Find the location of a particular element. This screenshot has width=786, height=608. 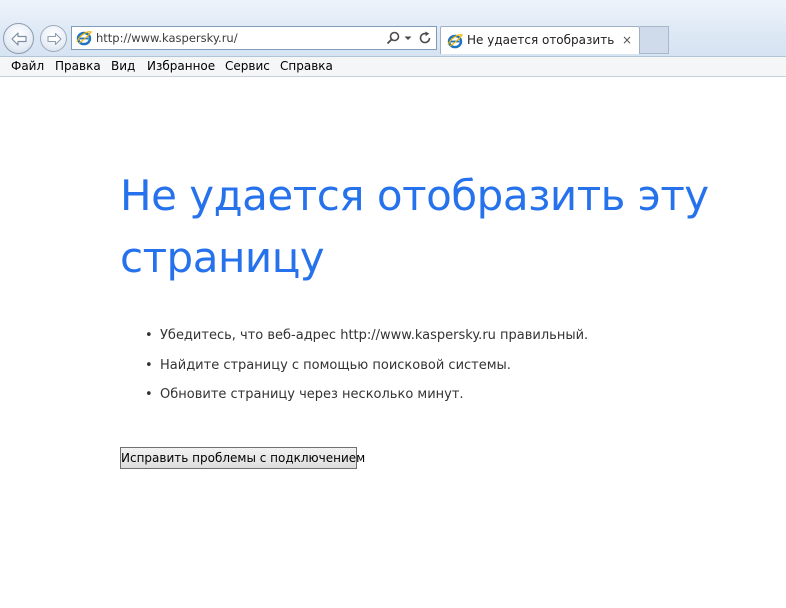

menu-edit: Правка is located at coordinates (78, 66).